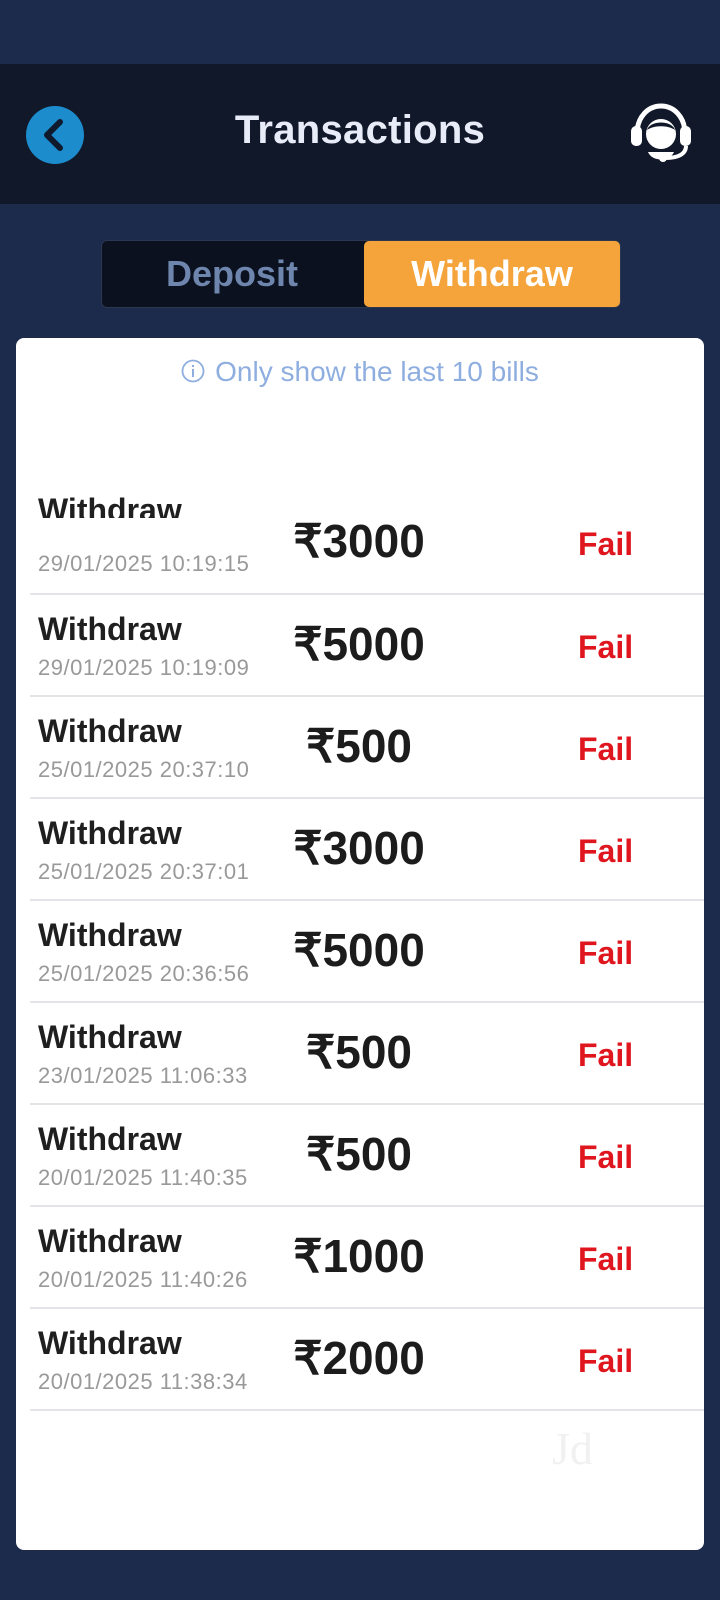  What do you see at coordinates (144, 769) in the screenshot?
I see `transaction-date: 25/01/2025 20:37:10` at bounding box center [144, 769].